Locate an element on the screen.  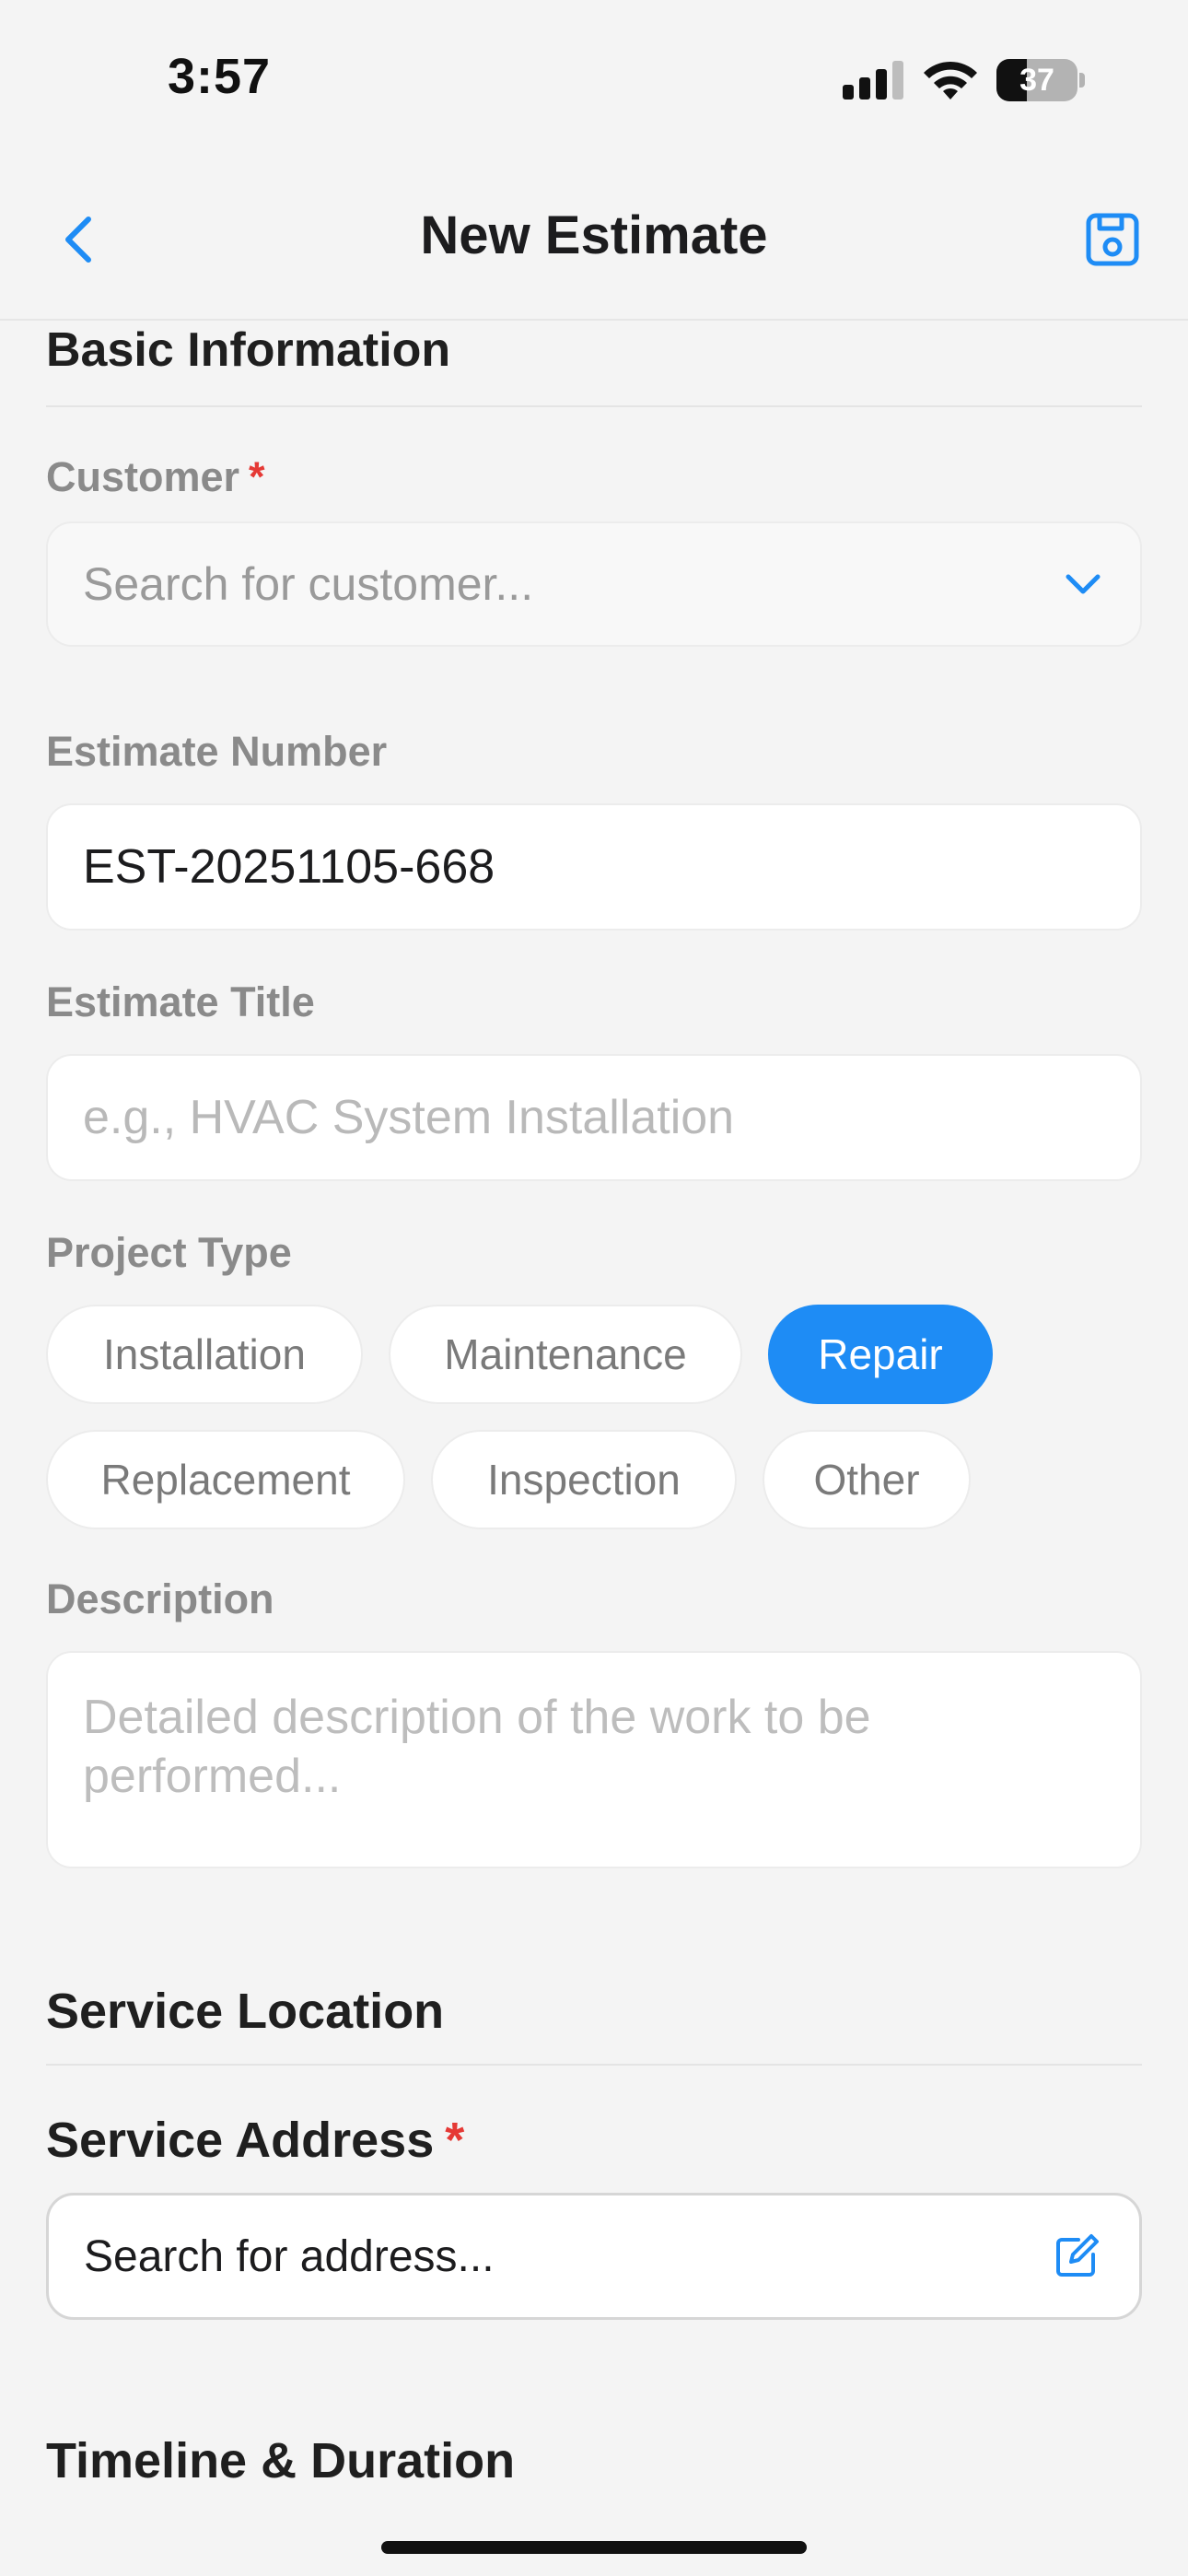
section-title-basic-information: Basic Information is located at coordinates (249, 350).